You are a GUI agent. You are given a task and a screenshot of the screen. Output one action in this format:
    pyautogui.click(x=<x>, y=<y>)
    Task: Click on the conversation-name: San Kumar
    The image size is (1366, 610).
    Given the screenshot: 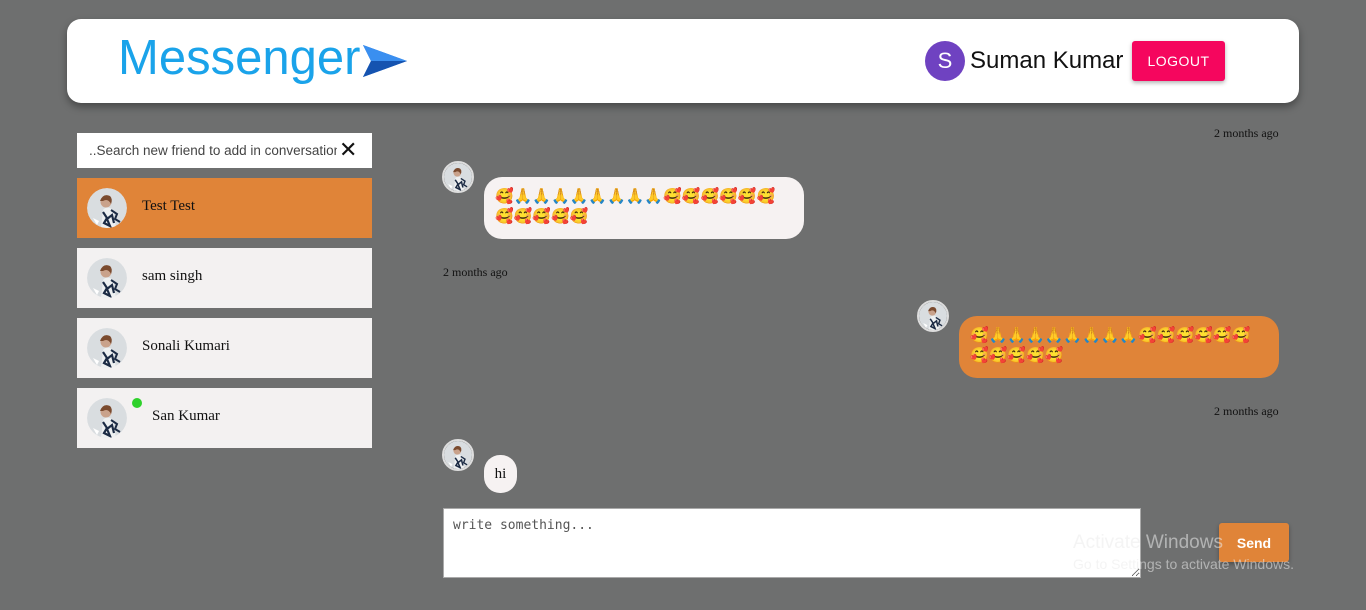 What is the action you would take?
    pyautogui.click(x=186, y=416)
    